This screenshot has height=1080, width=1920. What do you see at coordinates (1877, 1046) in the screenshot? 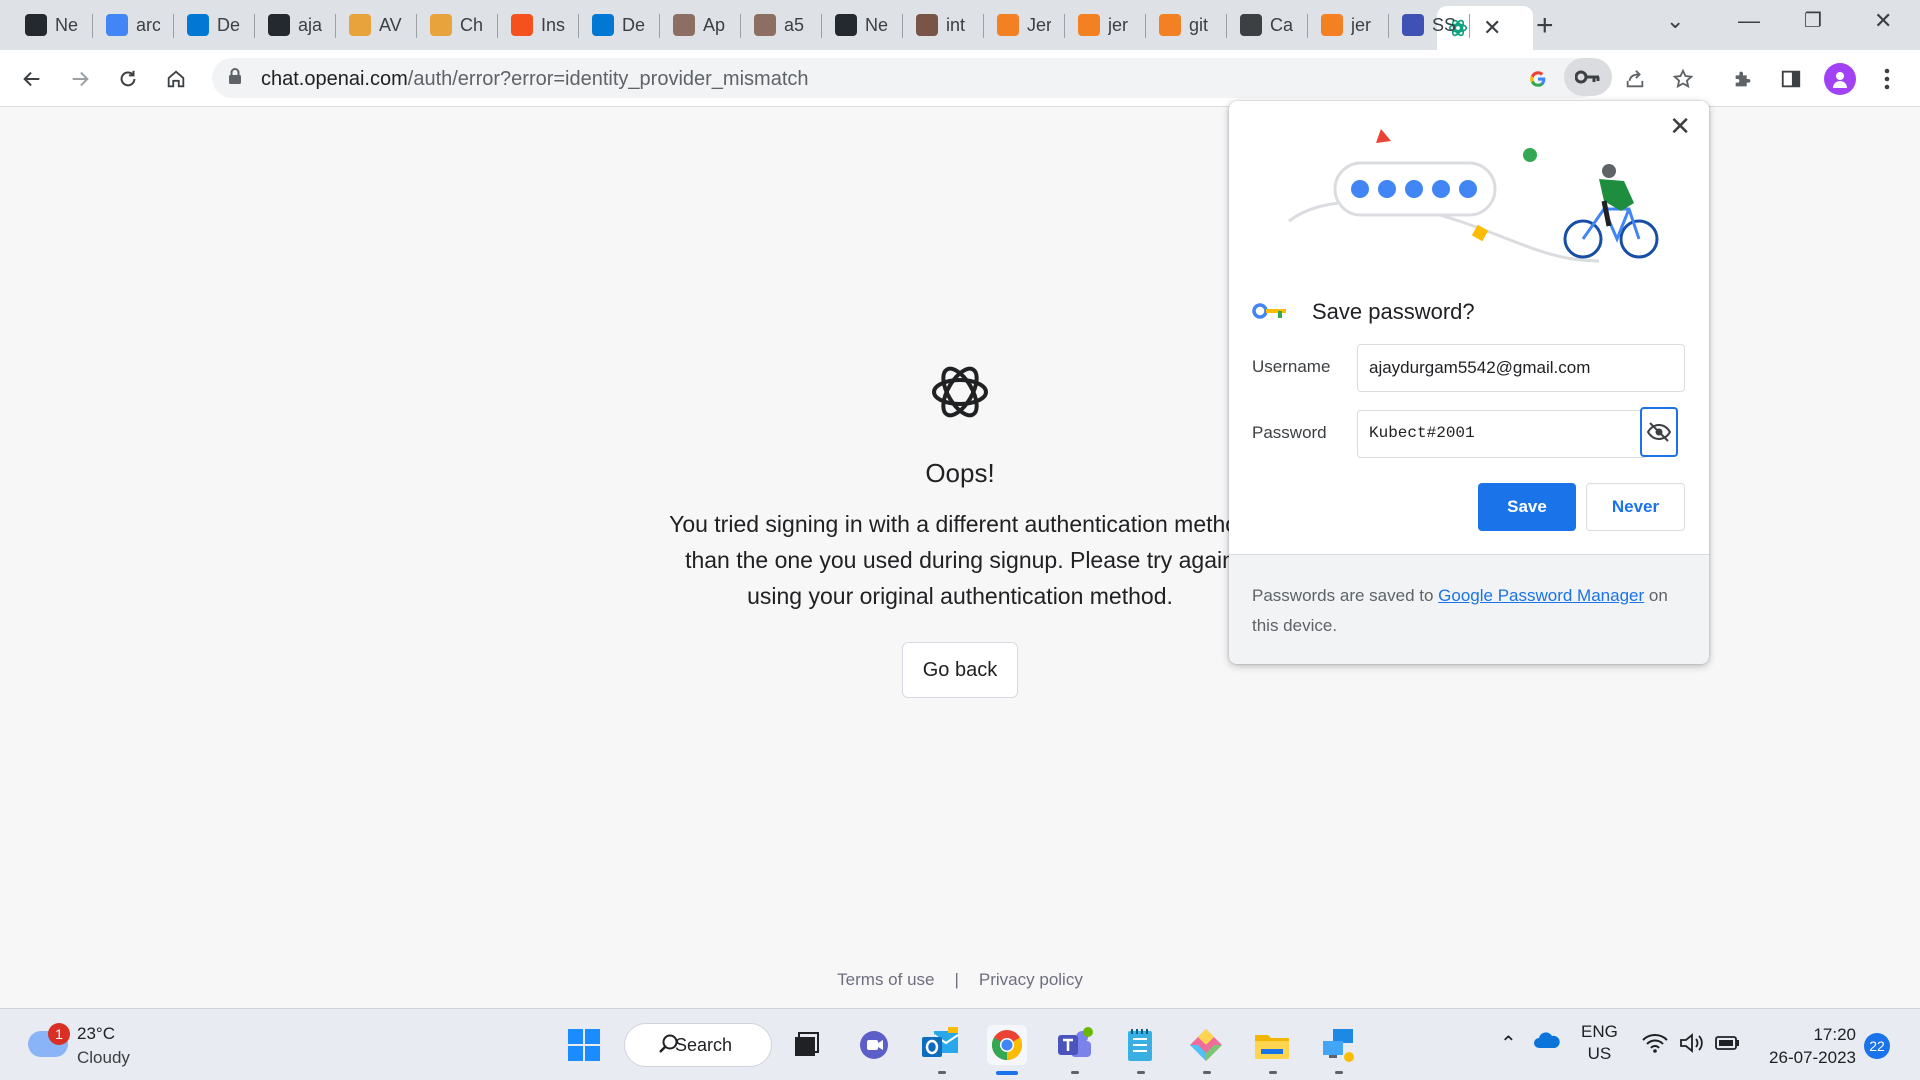
I see `notification-badge: 22` at bounding box center [1877, 1046].